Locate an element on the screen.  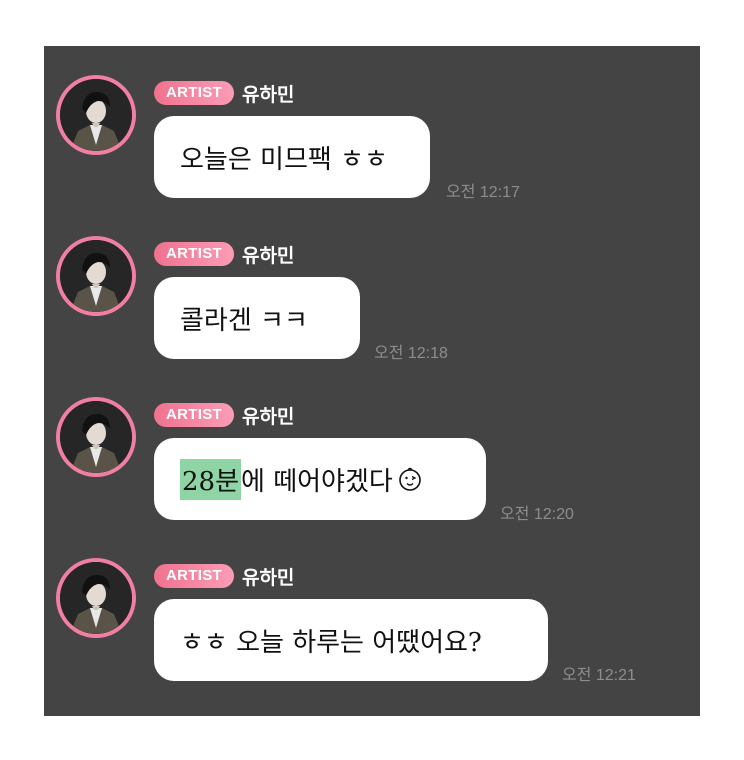
message-bubble: ㅎㅎ 오늘 하루는 어땠어요? is located at coordinates (351, 640).